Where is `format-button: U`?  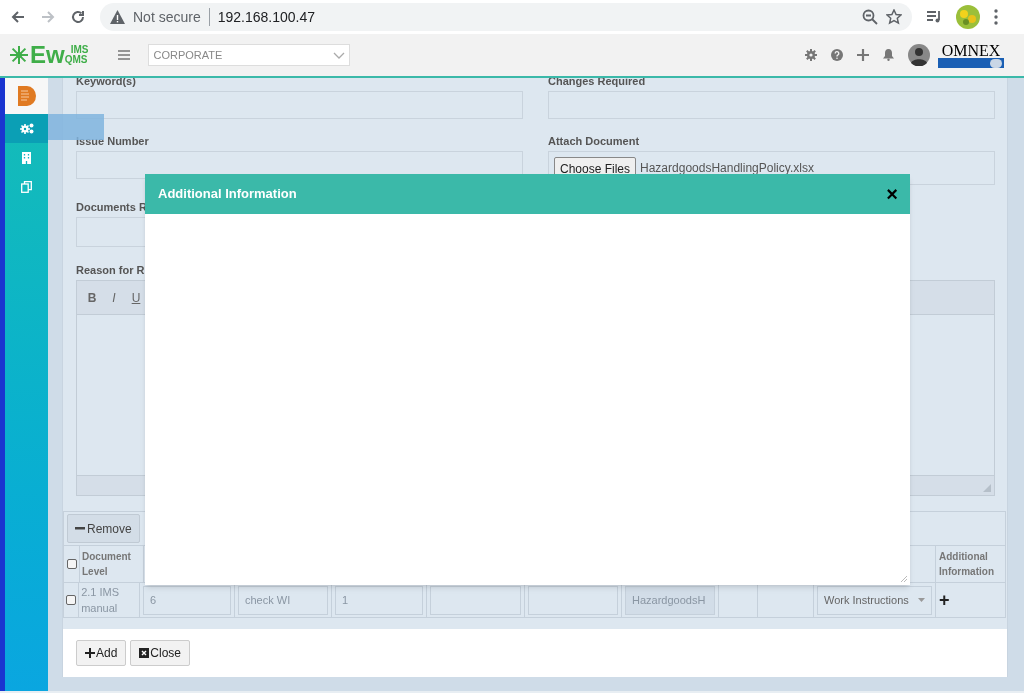
format-button: U is located at coordinates (136, 297).